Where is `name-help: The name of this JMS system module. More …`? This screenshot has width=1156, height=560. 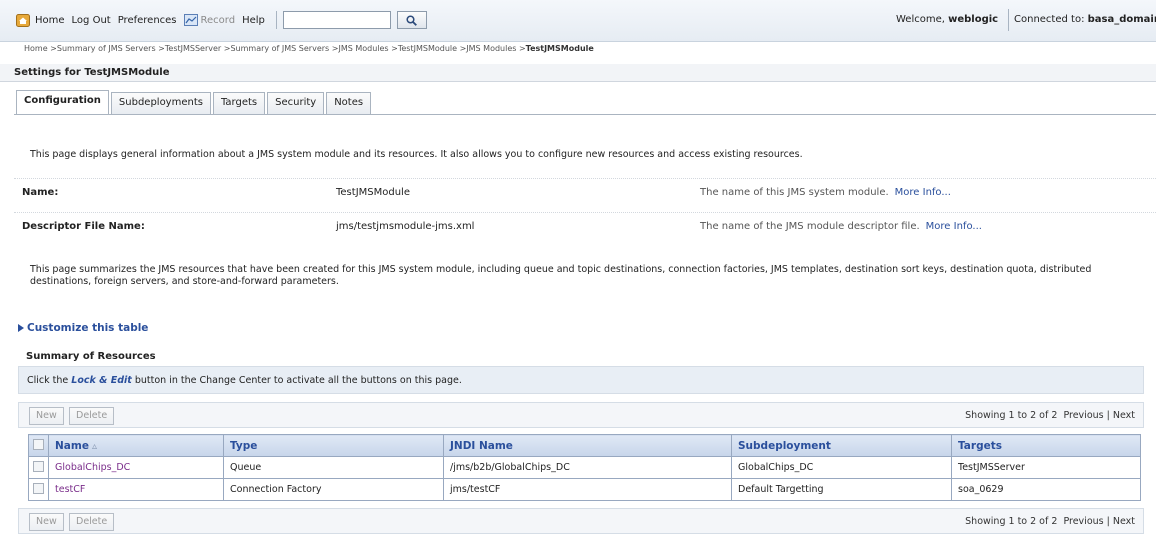
name-help: The name of this JMS system module. More … is located at coordinates (825, 192).